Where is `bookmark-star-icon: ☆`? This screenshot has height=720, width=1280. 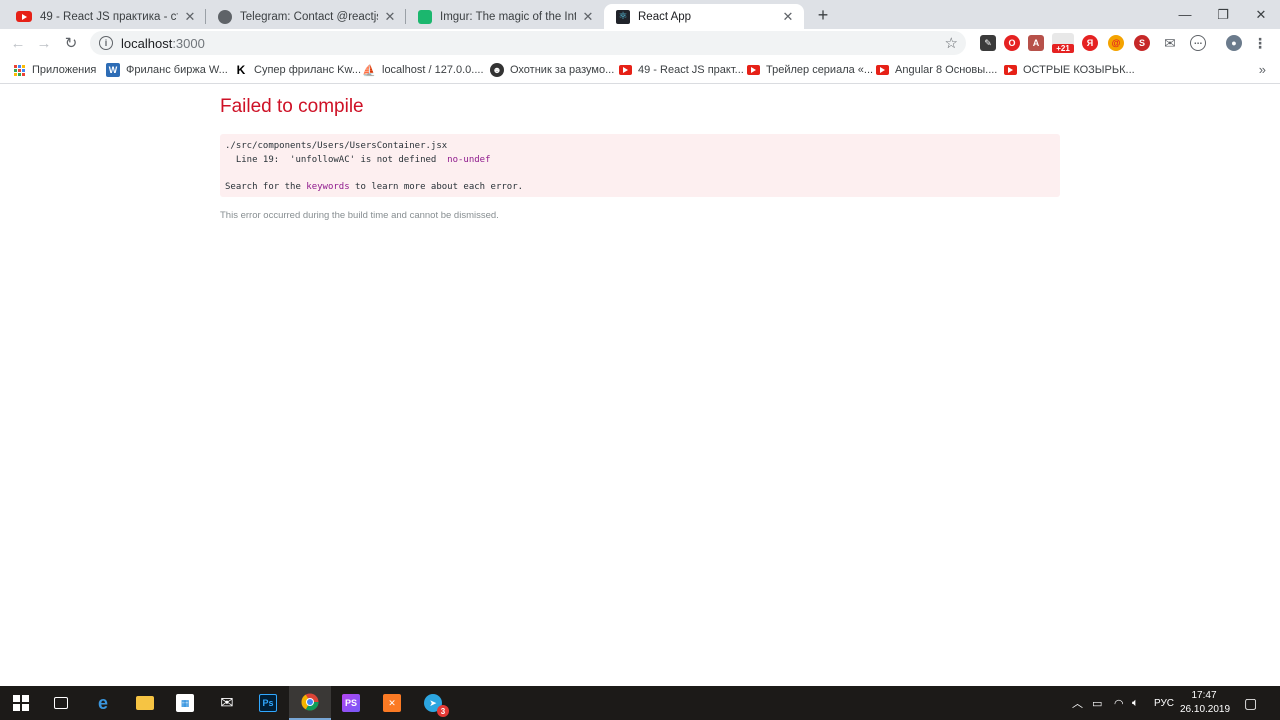
bookmark-star-icon: ☆ is located at coordinates (951, 43).